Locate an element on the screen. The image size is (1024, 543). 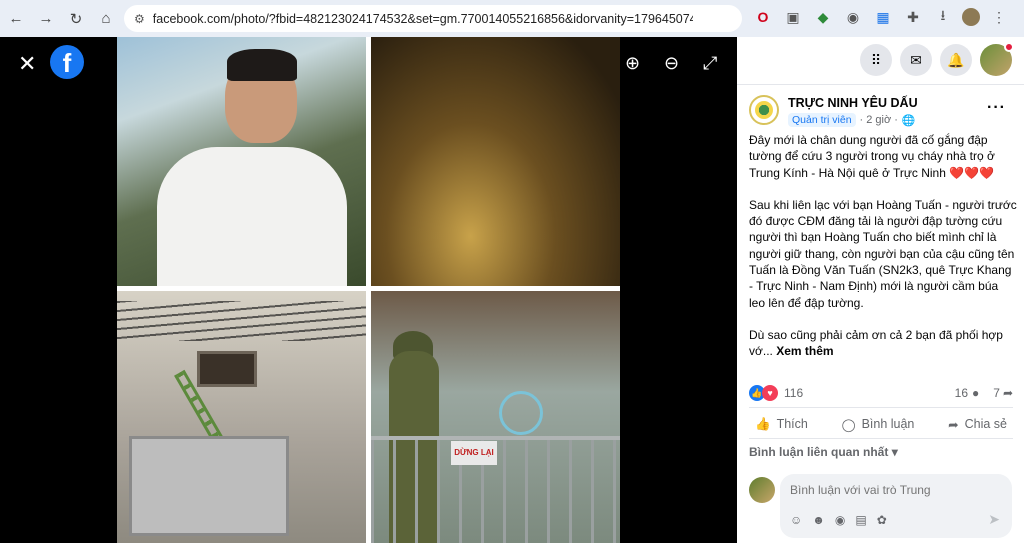
reaction-summary: 👍 ♥ 116 16 ● 7 ➦ is located at coordinates (881, 393).